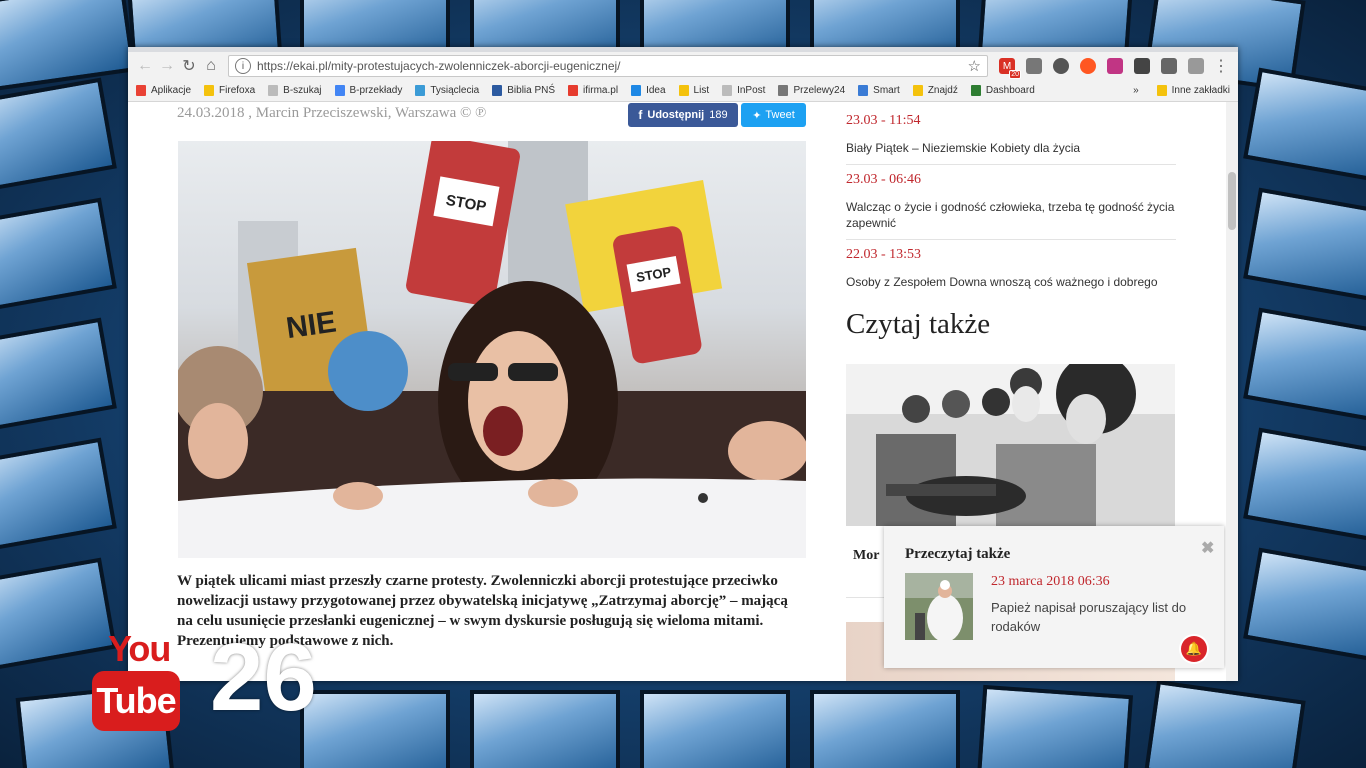 The image size is (1366, 768). What do you see at coordinates (1200, 90) in the screenshot?
I see `bookmark-label: Inne zakładki` at bounding box center [1200, 90].